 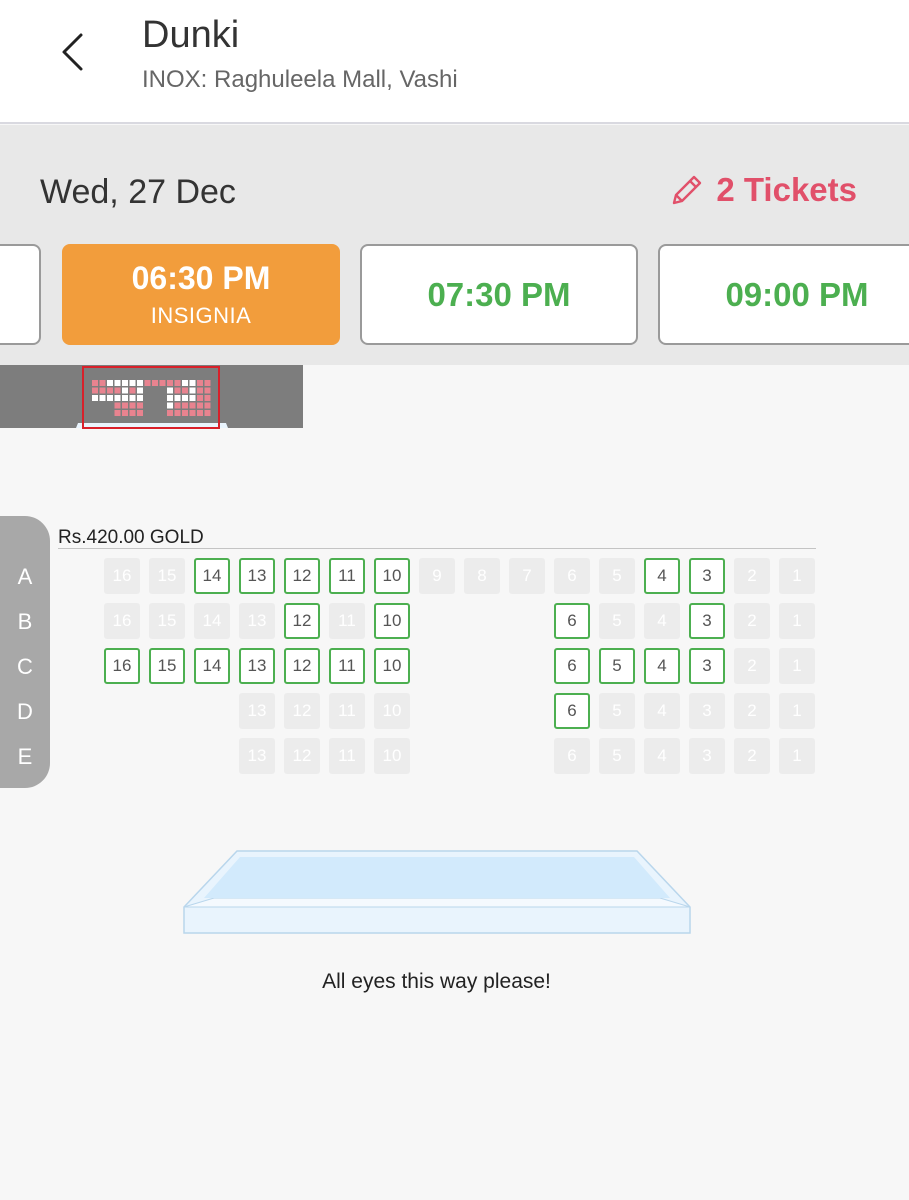 What do you see at coordinates (257, 711) in the screenshot?
I see `seat-d13: 13` at bounding box center [257, 711].